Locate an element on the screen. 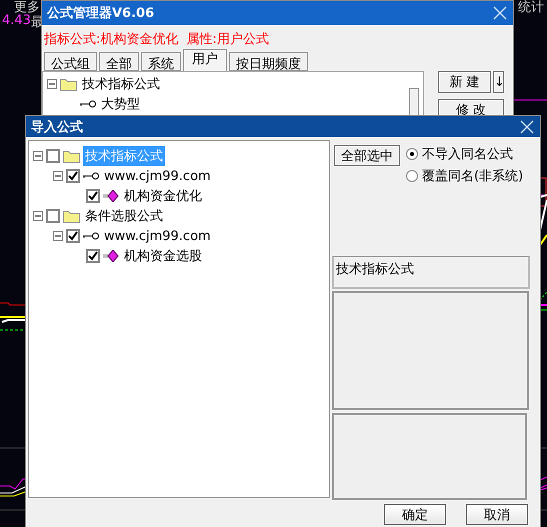 This screenshot has height=527, width=547. tab: 公式组 is located at coordinates (70, 61).